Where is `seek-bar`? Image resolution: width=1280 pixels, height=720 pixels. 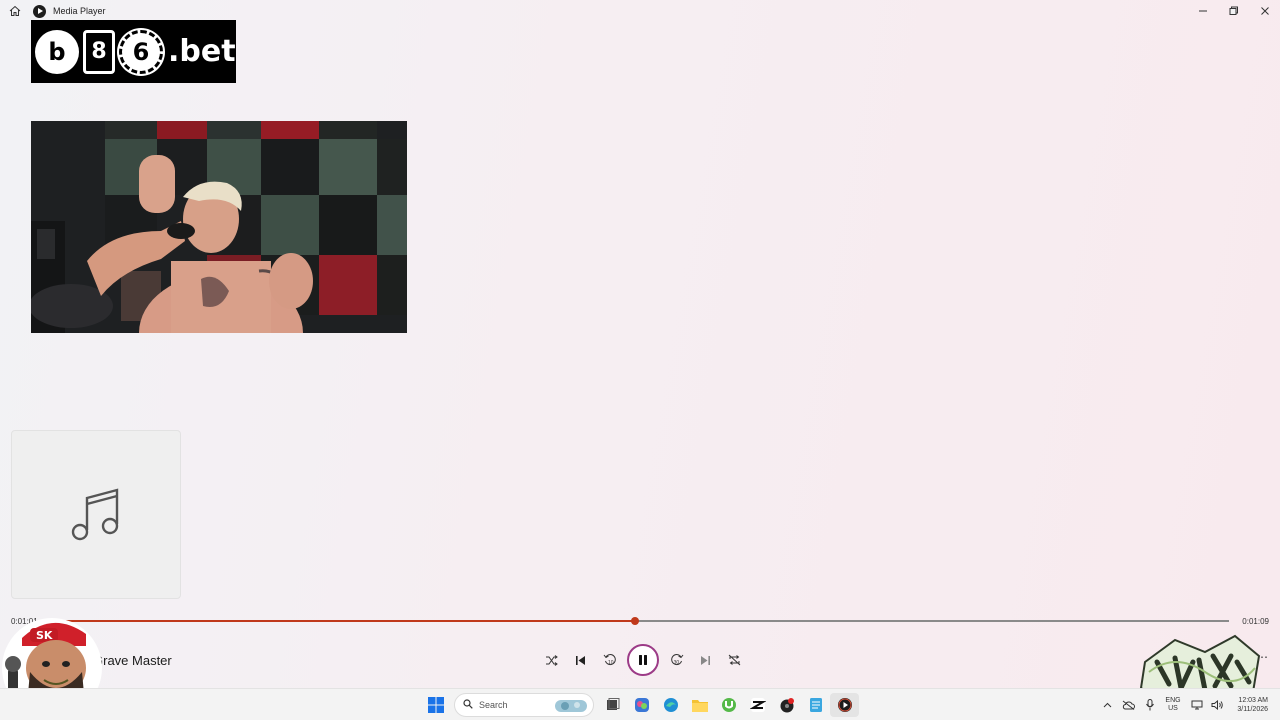
seek-bar is located at coordinates (634, 621).